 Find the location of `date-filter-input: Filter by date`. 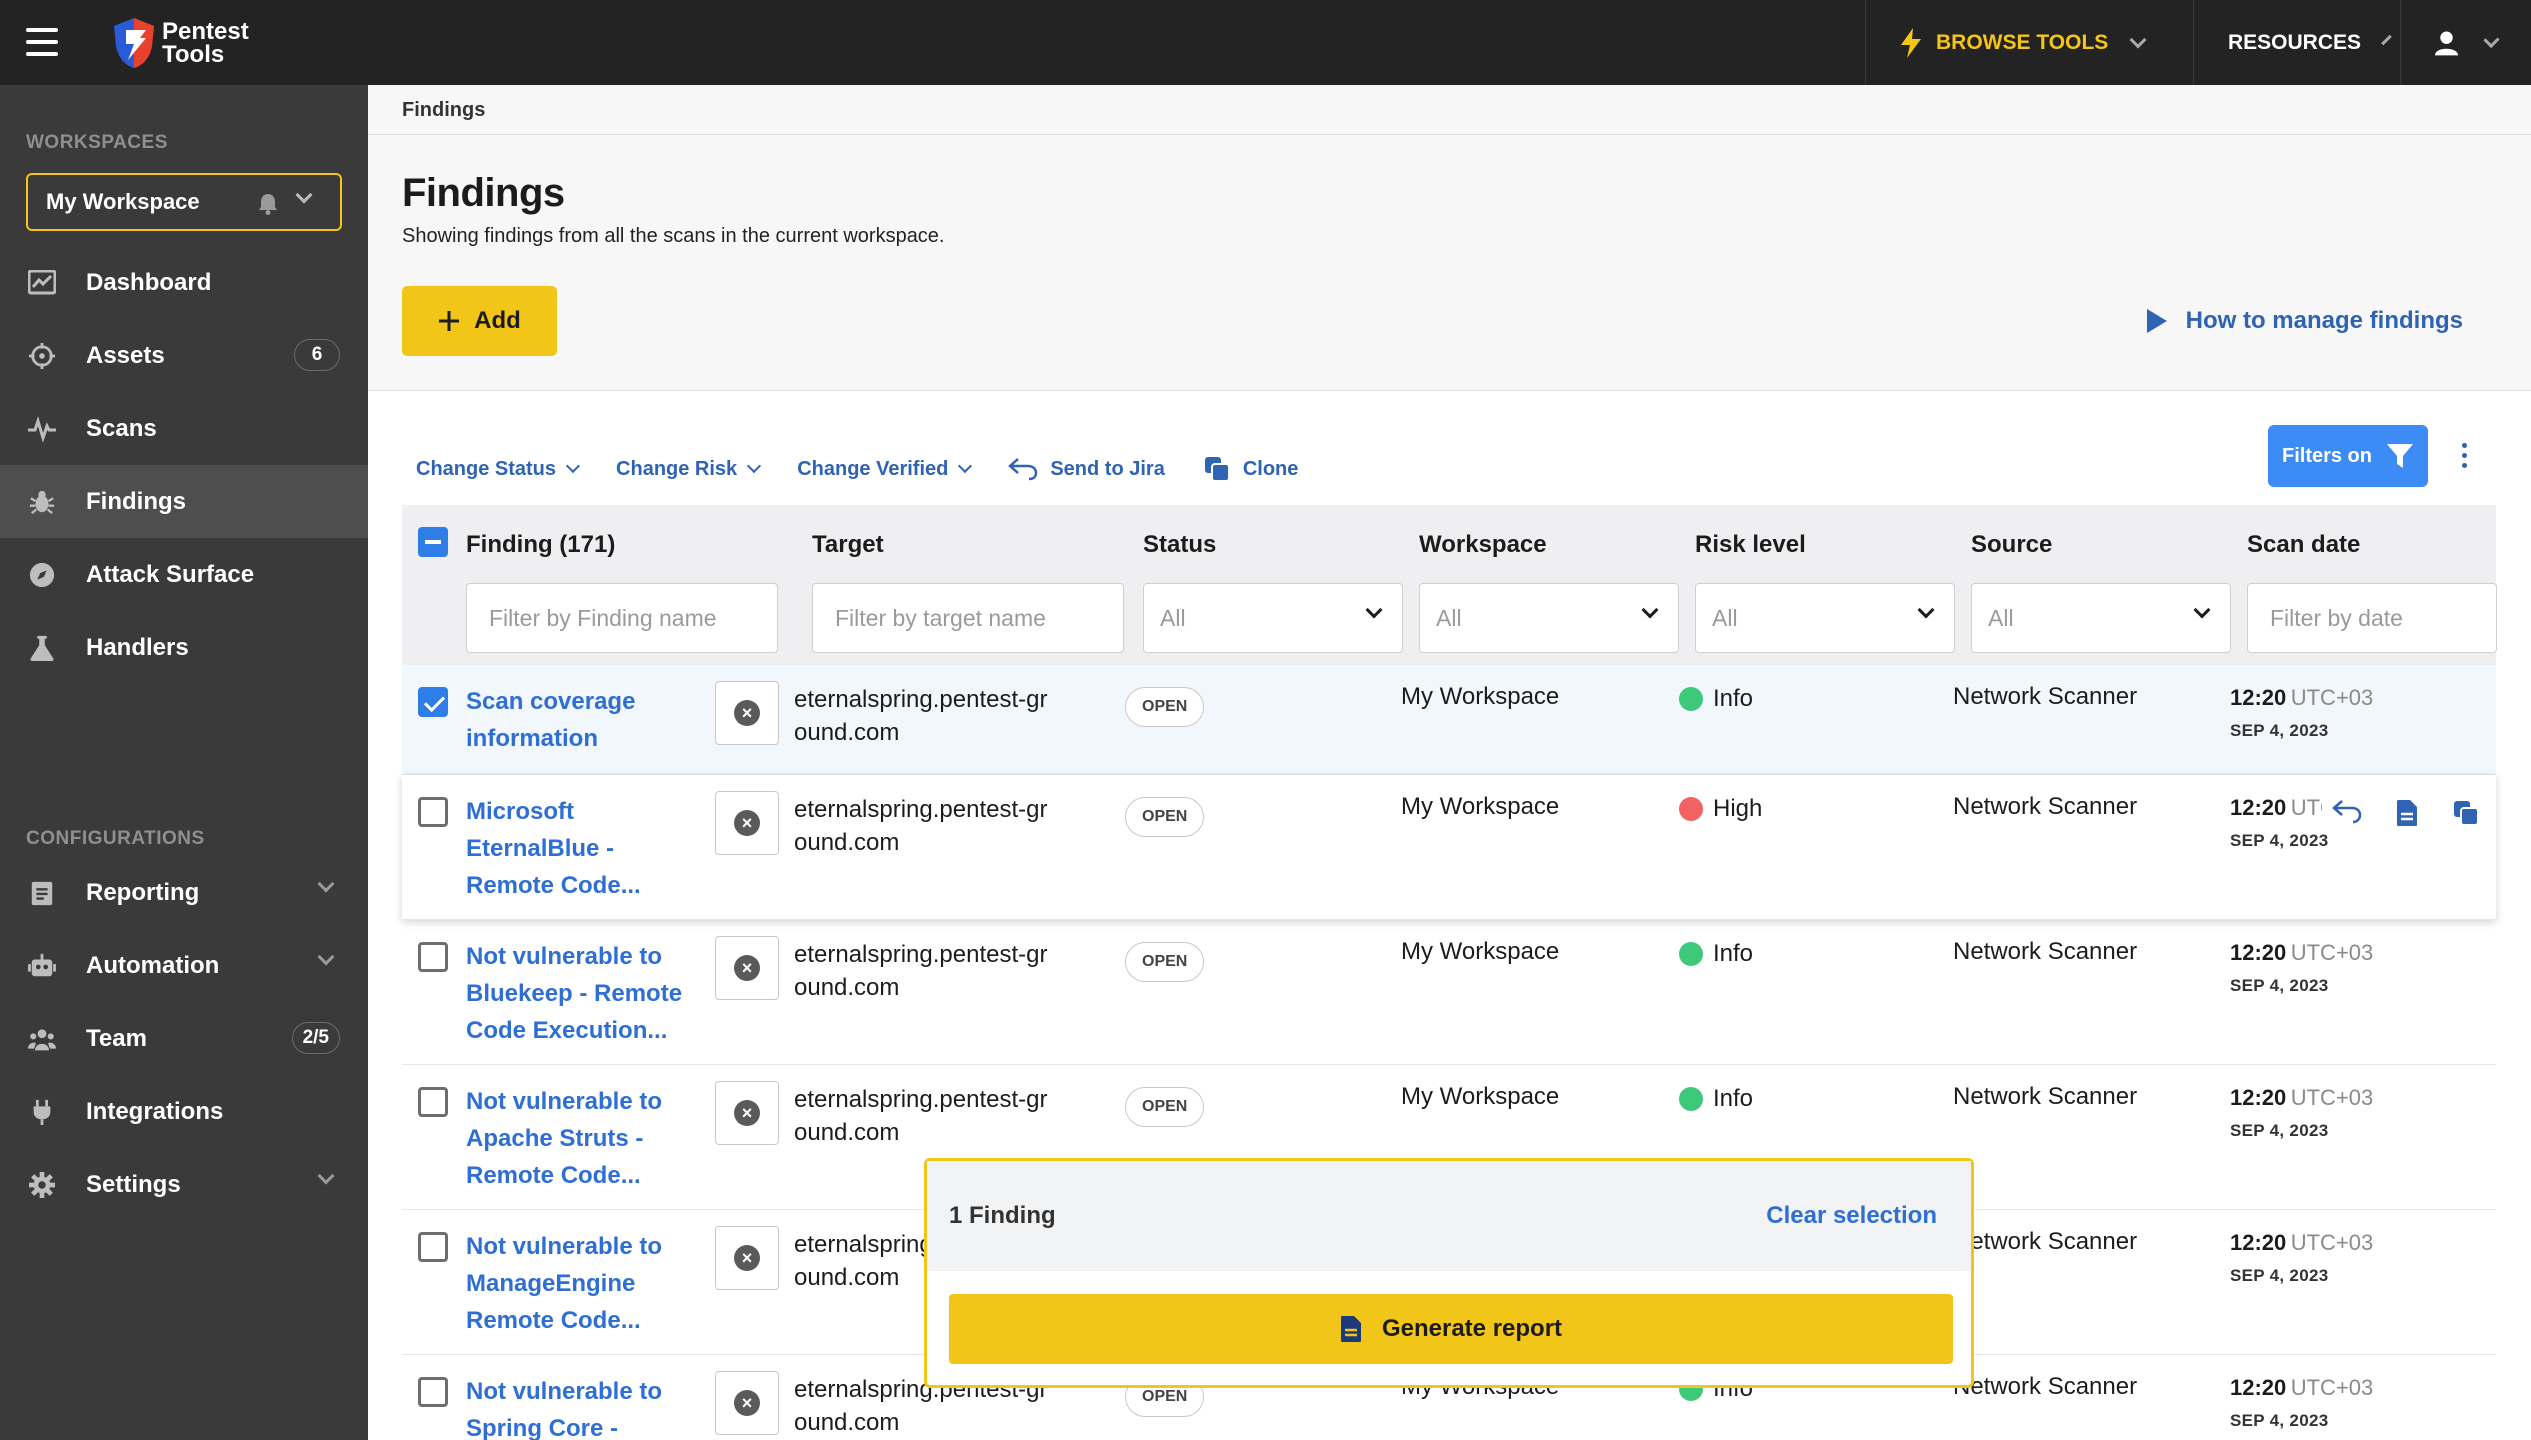

date-filter-input: Filter by date is located at coordinates (2372, 618).